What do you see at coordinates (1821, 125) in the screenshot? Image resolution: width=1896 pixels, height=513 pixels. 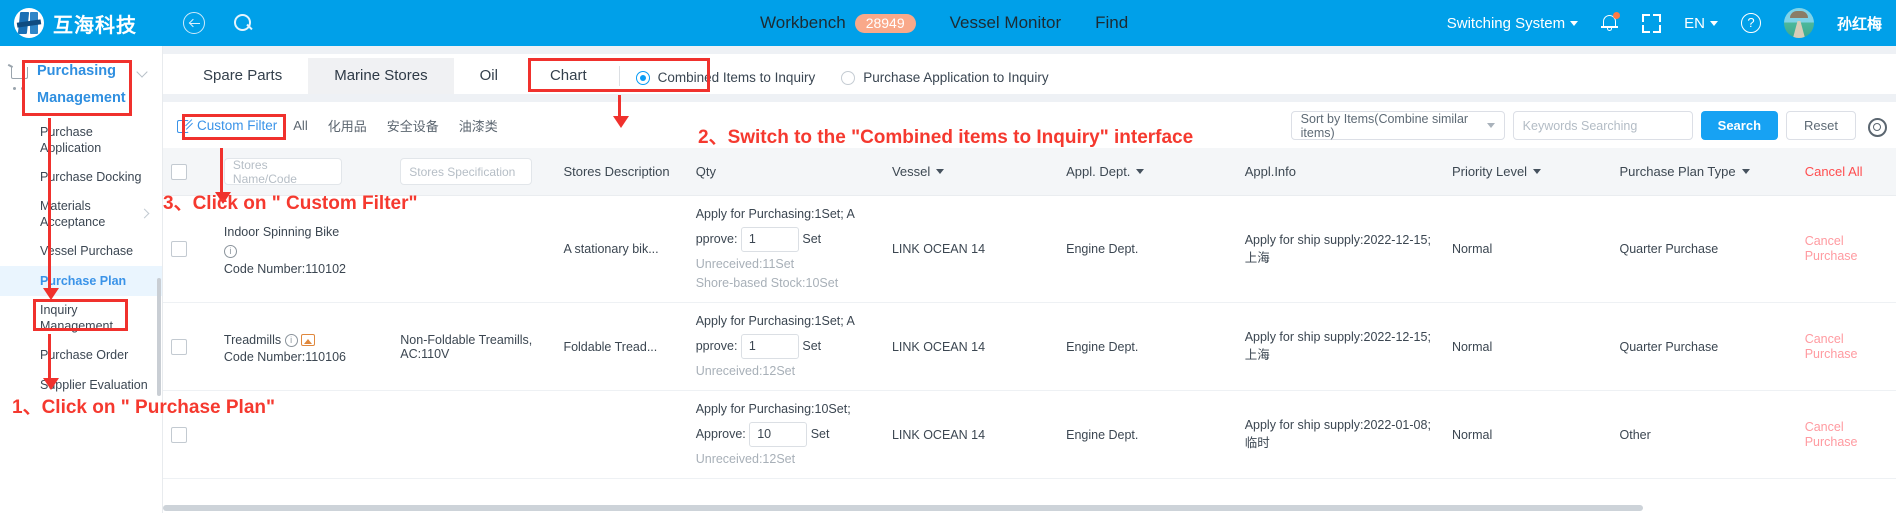 I see `reset-button: Reset` at bounding box center [1821, 125].